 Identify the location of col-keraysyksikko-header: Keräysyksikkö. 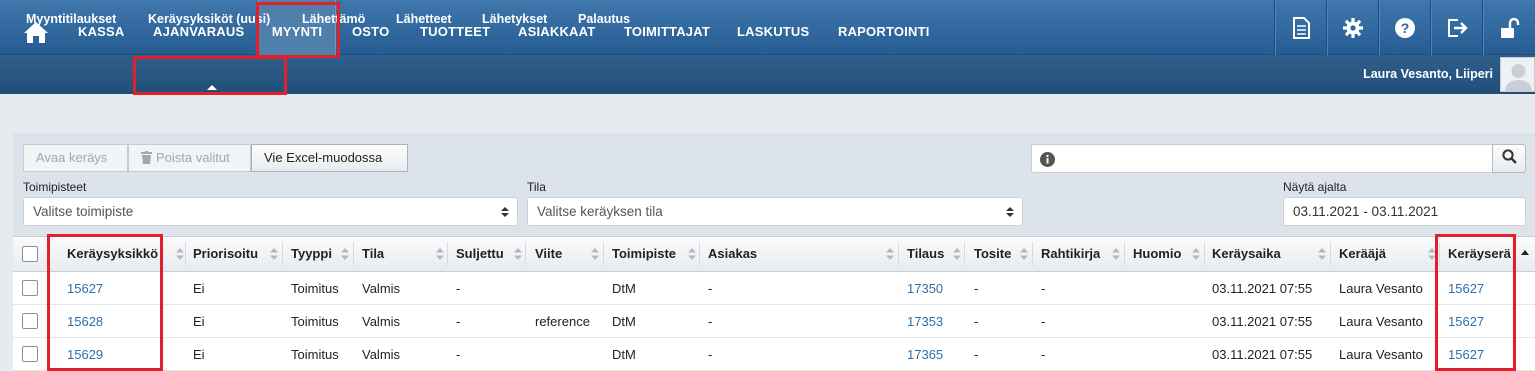
(112, 254).